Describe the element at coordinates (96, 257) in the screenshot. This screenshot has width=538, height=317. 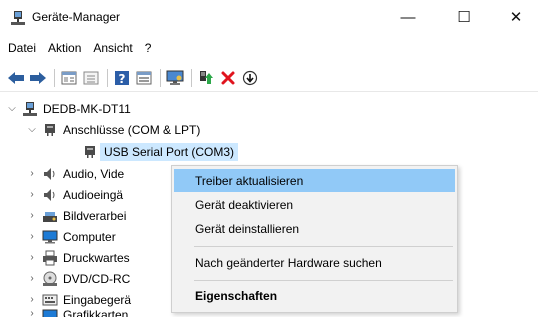
I see `tree-item-label: Druckwartes` at that location.